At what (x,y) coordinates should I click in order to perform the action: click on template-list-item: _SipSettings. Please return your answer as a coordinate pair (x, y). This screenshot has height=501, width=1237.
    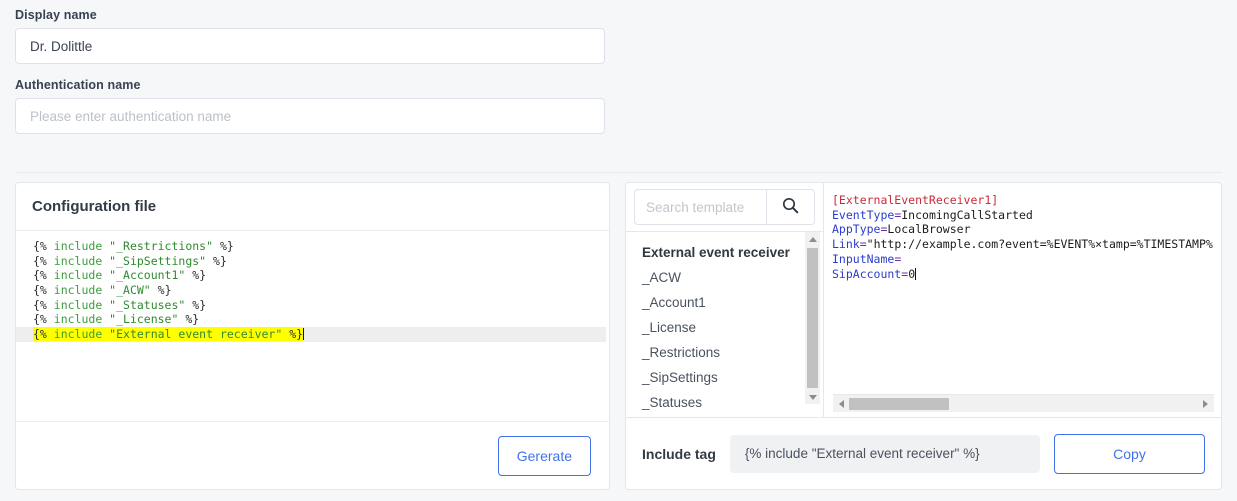
    Looking at the image, I should click on (724, 377).